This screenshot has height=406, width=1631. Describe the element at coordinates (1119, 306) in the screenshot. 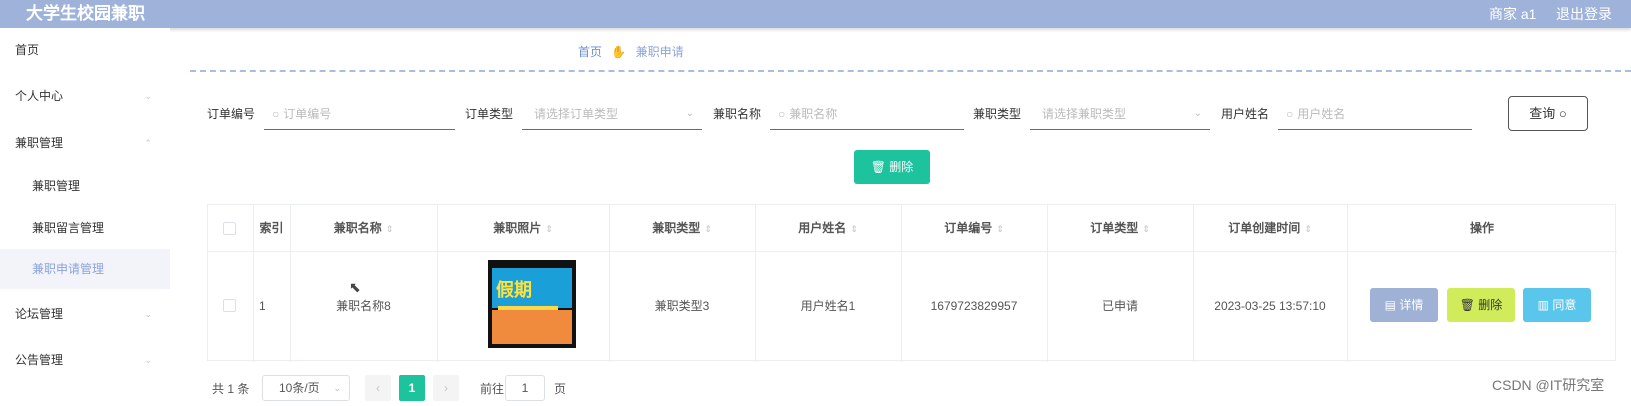

I see `cell-order-type: 已申请` at that location.